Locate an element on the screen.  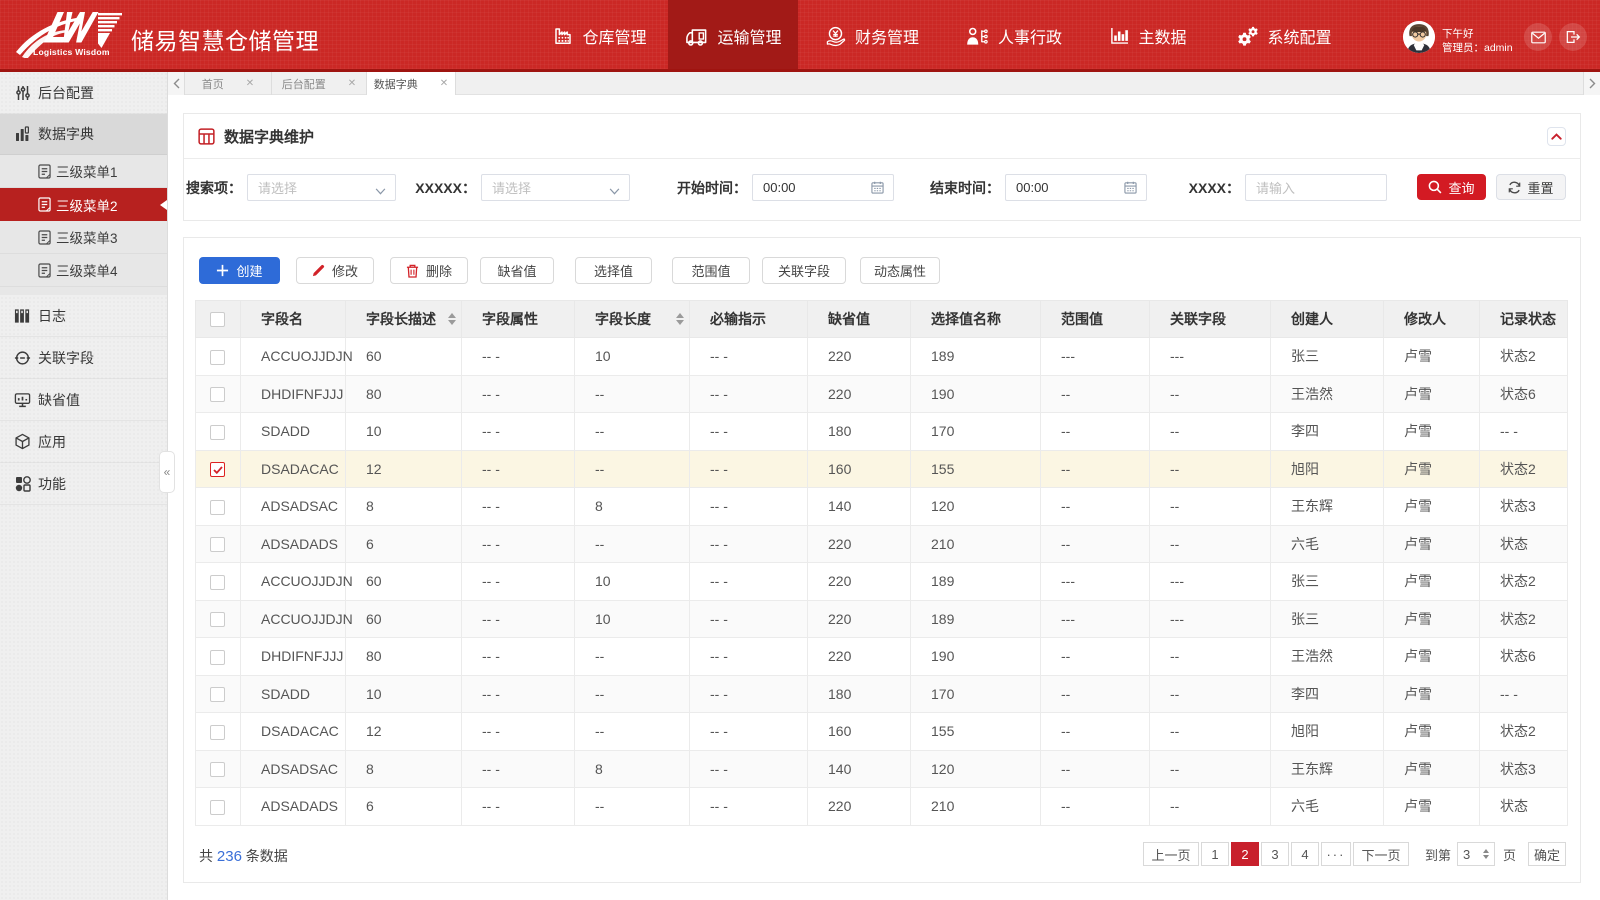
svg-text: Logistics Wisdom is located at coordinates (71, 52).